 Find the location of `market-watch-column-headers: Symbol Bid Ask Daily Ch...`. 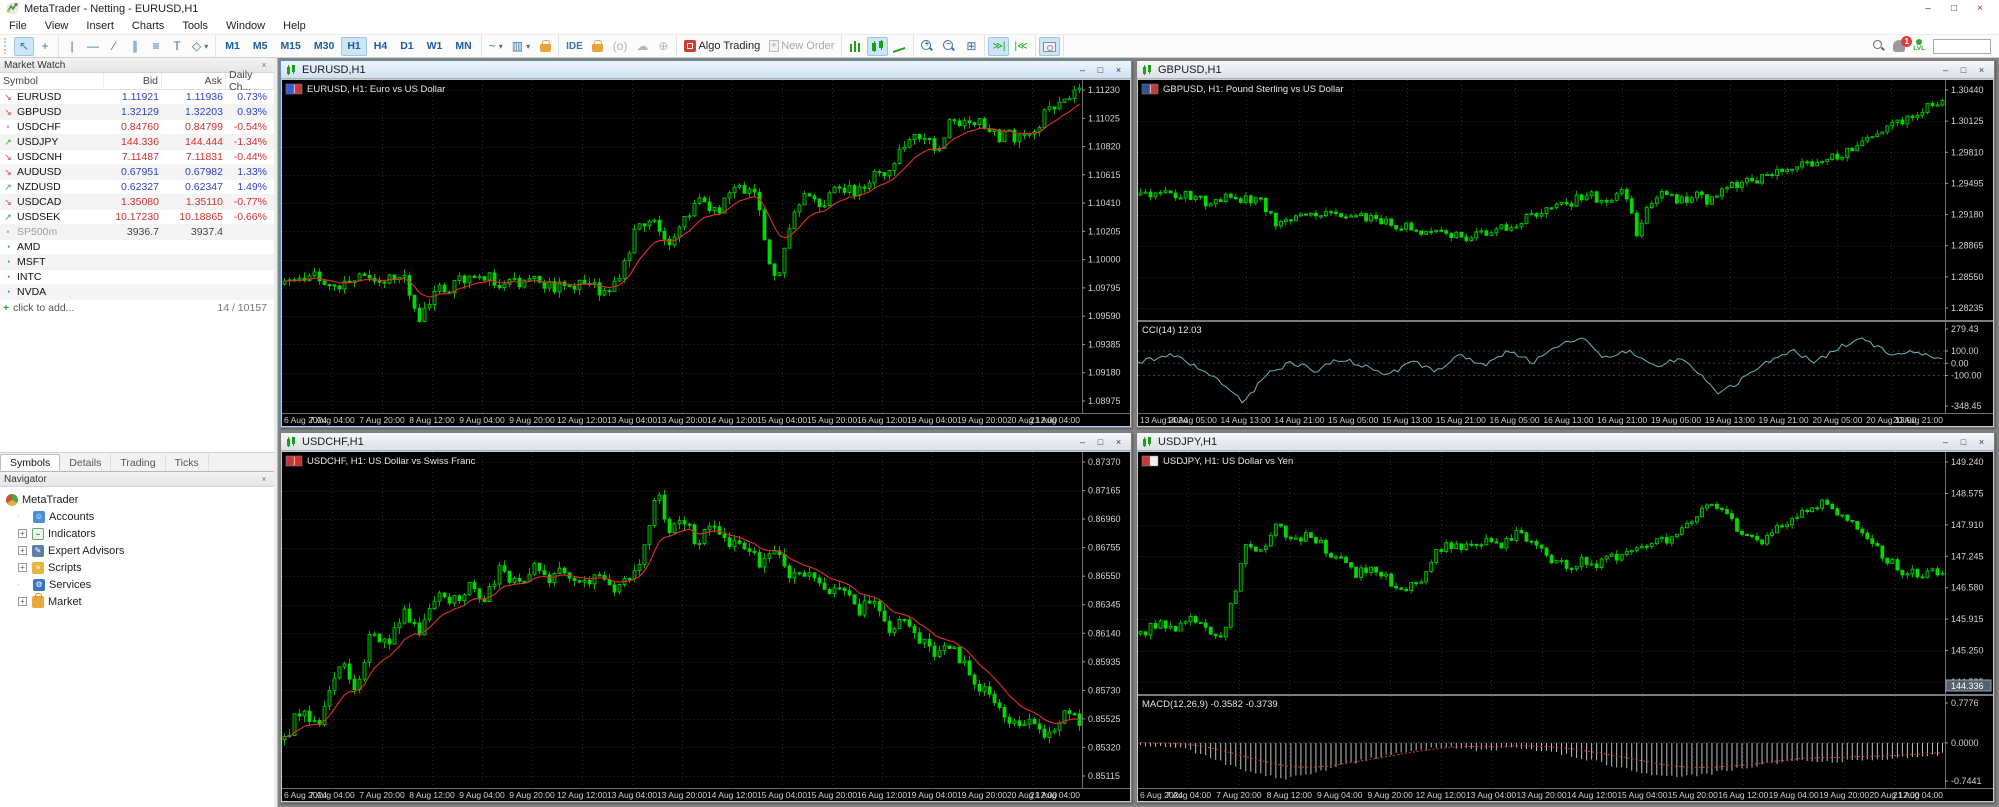

market-watch-column-headers: Symbol Bid Ask Daily Ch... is located at coordinates (137, 81).